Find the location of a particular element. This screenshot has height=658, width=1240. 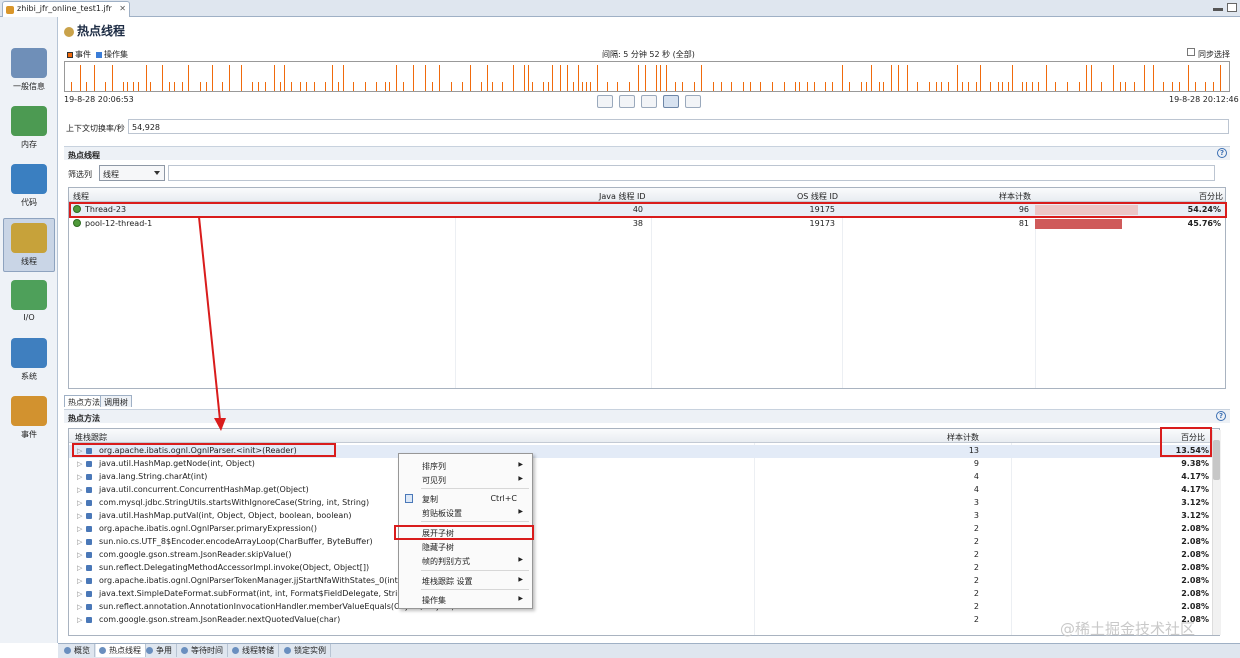

maximize-icon is located at coordinates (1232, 7).